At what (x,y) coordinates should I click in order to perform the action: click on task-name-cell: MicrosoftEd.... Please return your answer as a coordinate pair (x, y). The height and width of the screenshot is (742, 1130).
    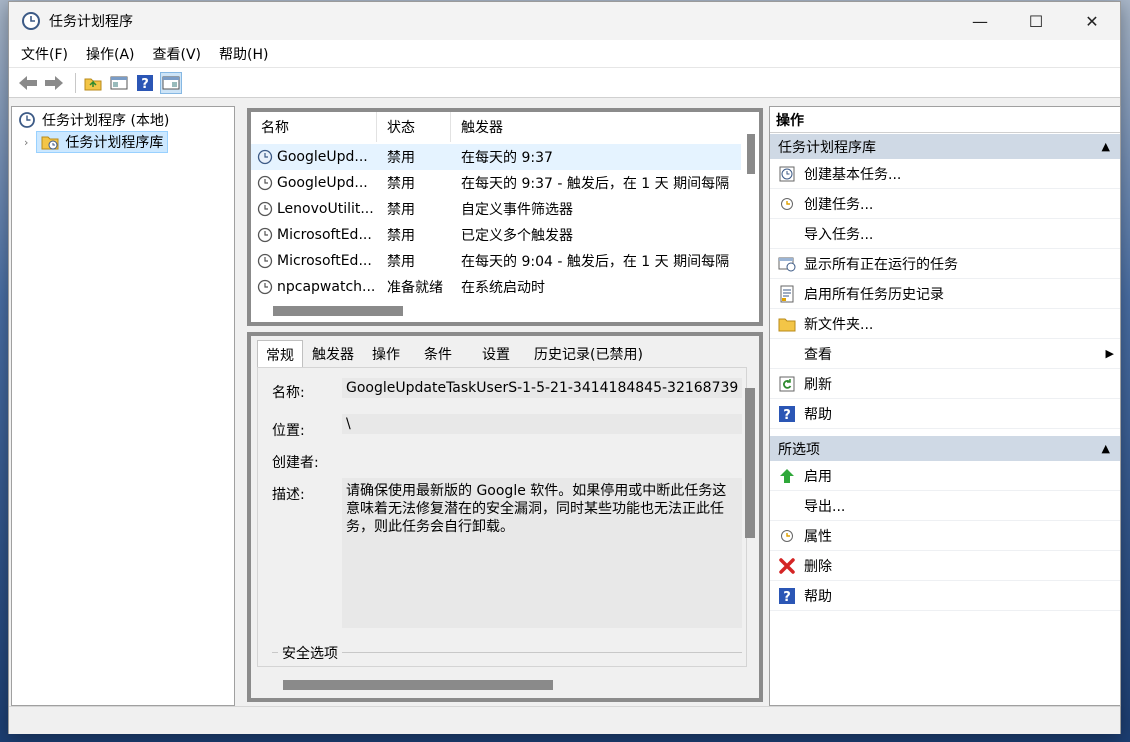
    Looking at the image, I should click on (314, 235).